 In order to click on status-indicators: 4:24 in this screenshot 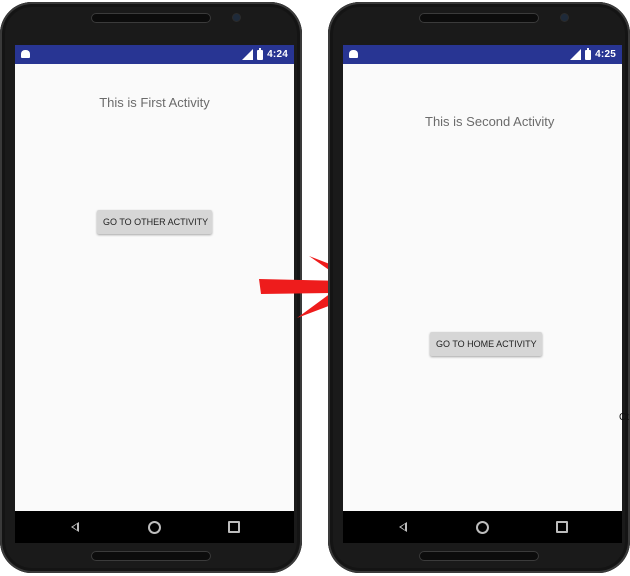, I will do `click(265, 54)`.